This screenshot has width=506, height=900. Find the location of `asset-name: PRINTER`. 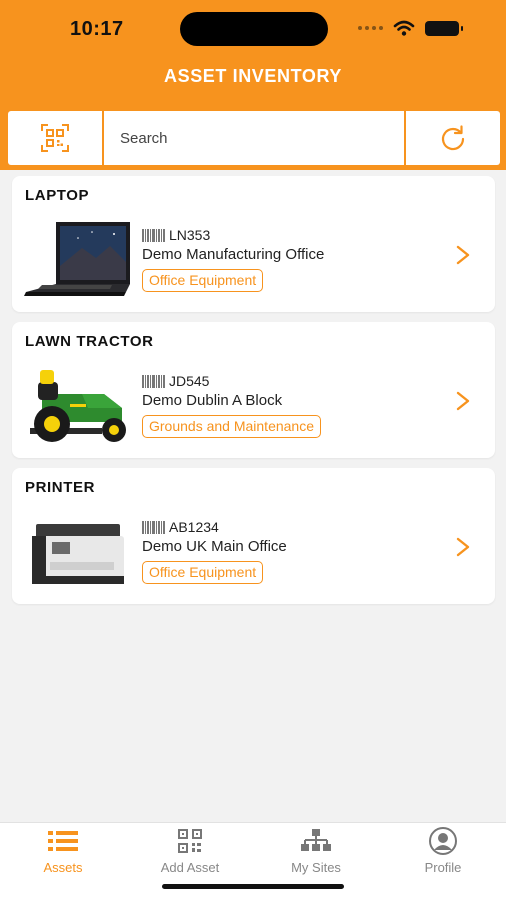

asset-name: PRINTER is located at coordinates (60, 487).